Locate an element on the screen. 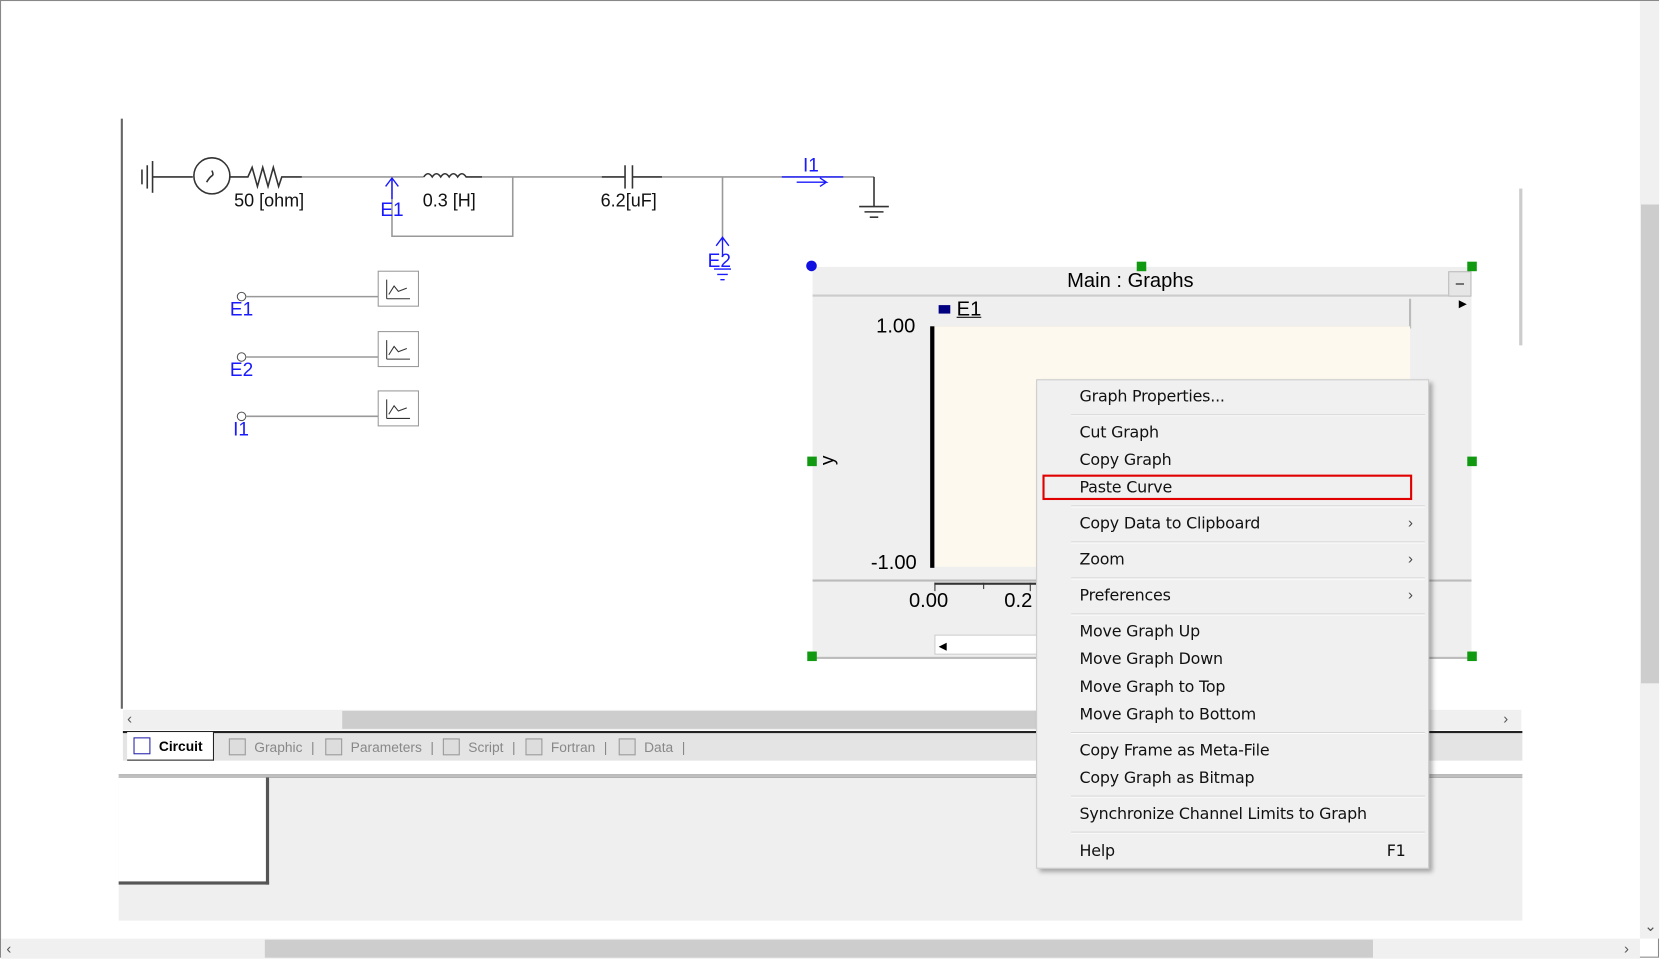 Image resolution: width=1661 pixels, height=960 pixels. menu-item-move-up: Move Graph Up is located at coordinates (1140, 631).